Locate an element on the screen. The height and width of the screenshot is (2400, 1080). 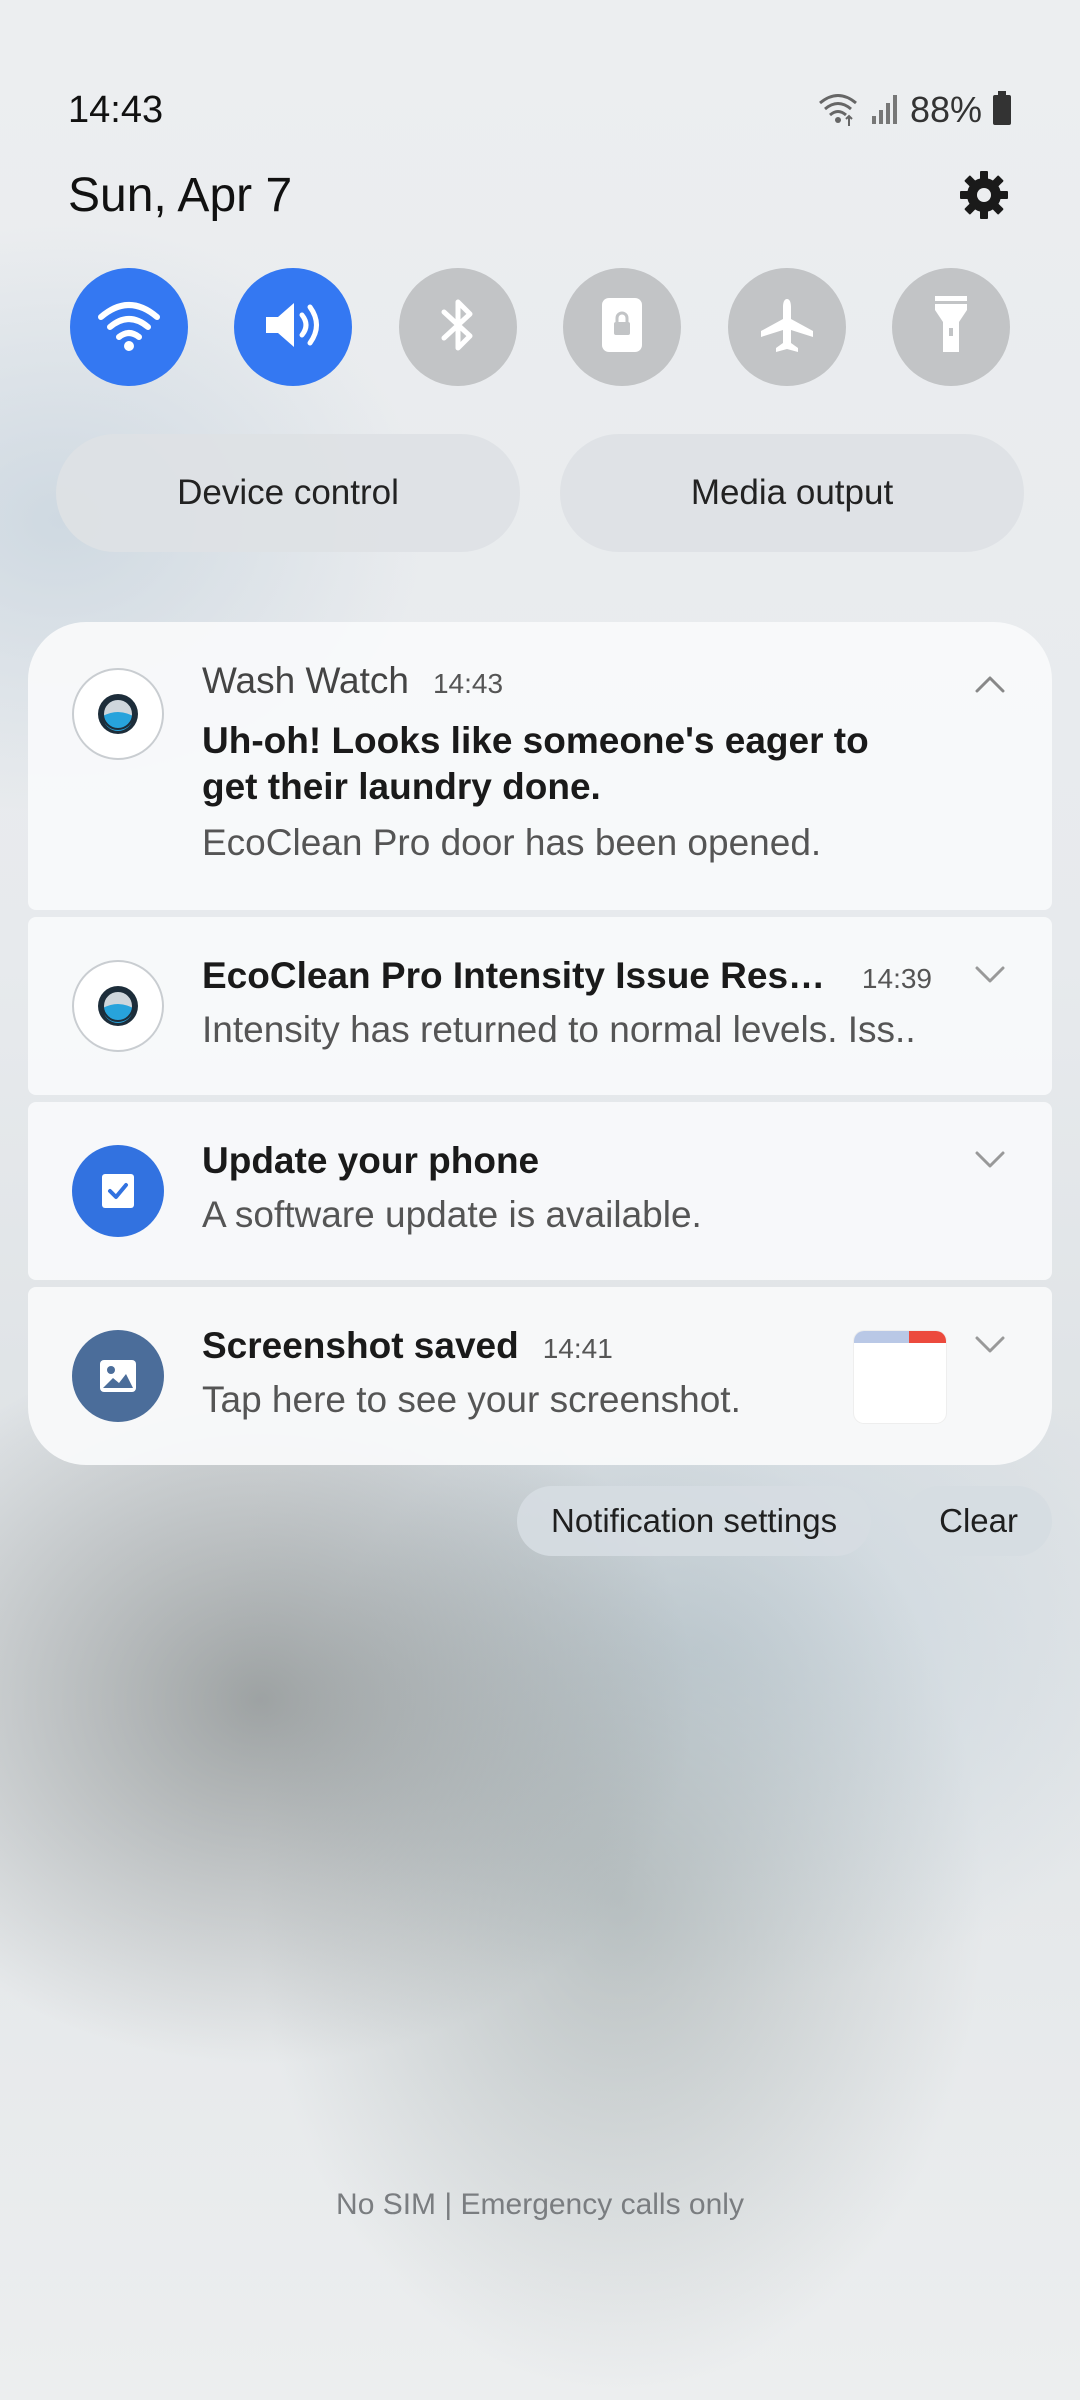
signal-icon is located at coordinates (885, 110).